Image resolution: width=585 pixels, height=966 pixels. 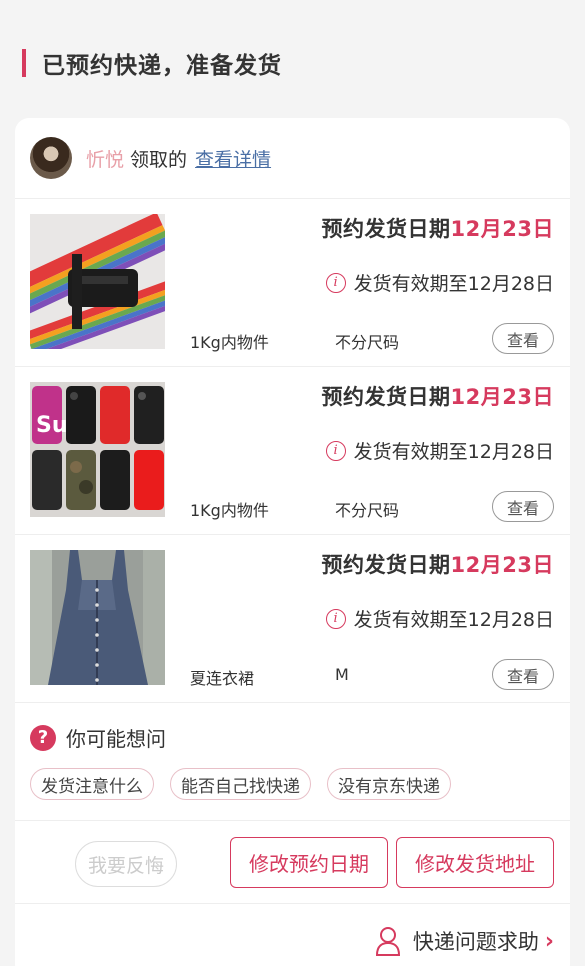 What do you see at coordinates (92, 784) in the screenshot?
I see `faq-chip: 发货注意什么` at bounding box center [92, 784].